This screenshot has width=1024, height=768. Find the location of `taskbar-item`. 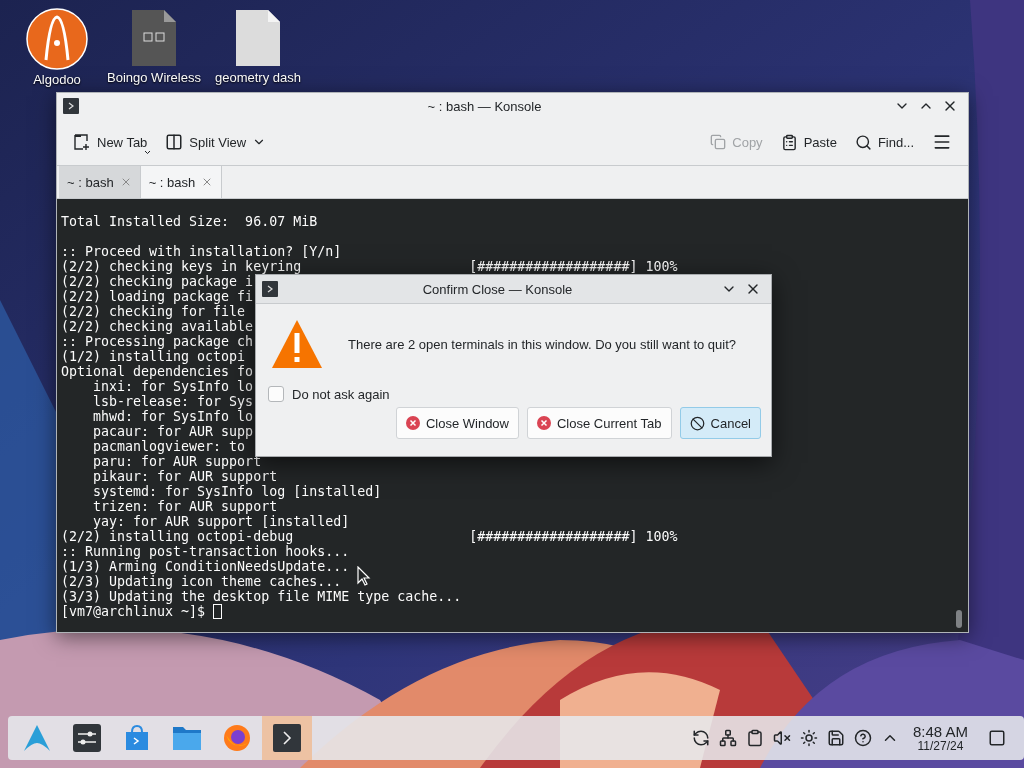

taskbar-item is located at coordinates (287, 738).